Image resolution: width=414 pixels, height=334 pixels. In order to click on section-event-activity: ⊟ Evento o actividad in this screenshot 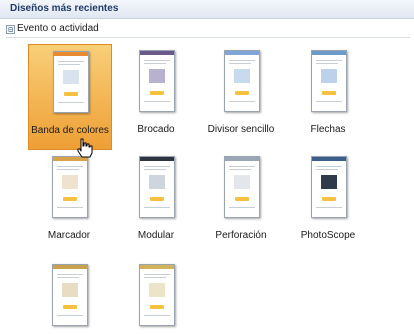, I will do `click(208, 30)`.